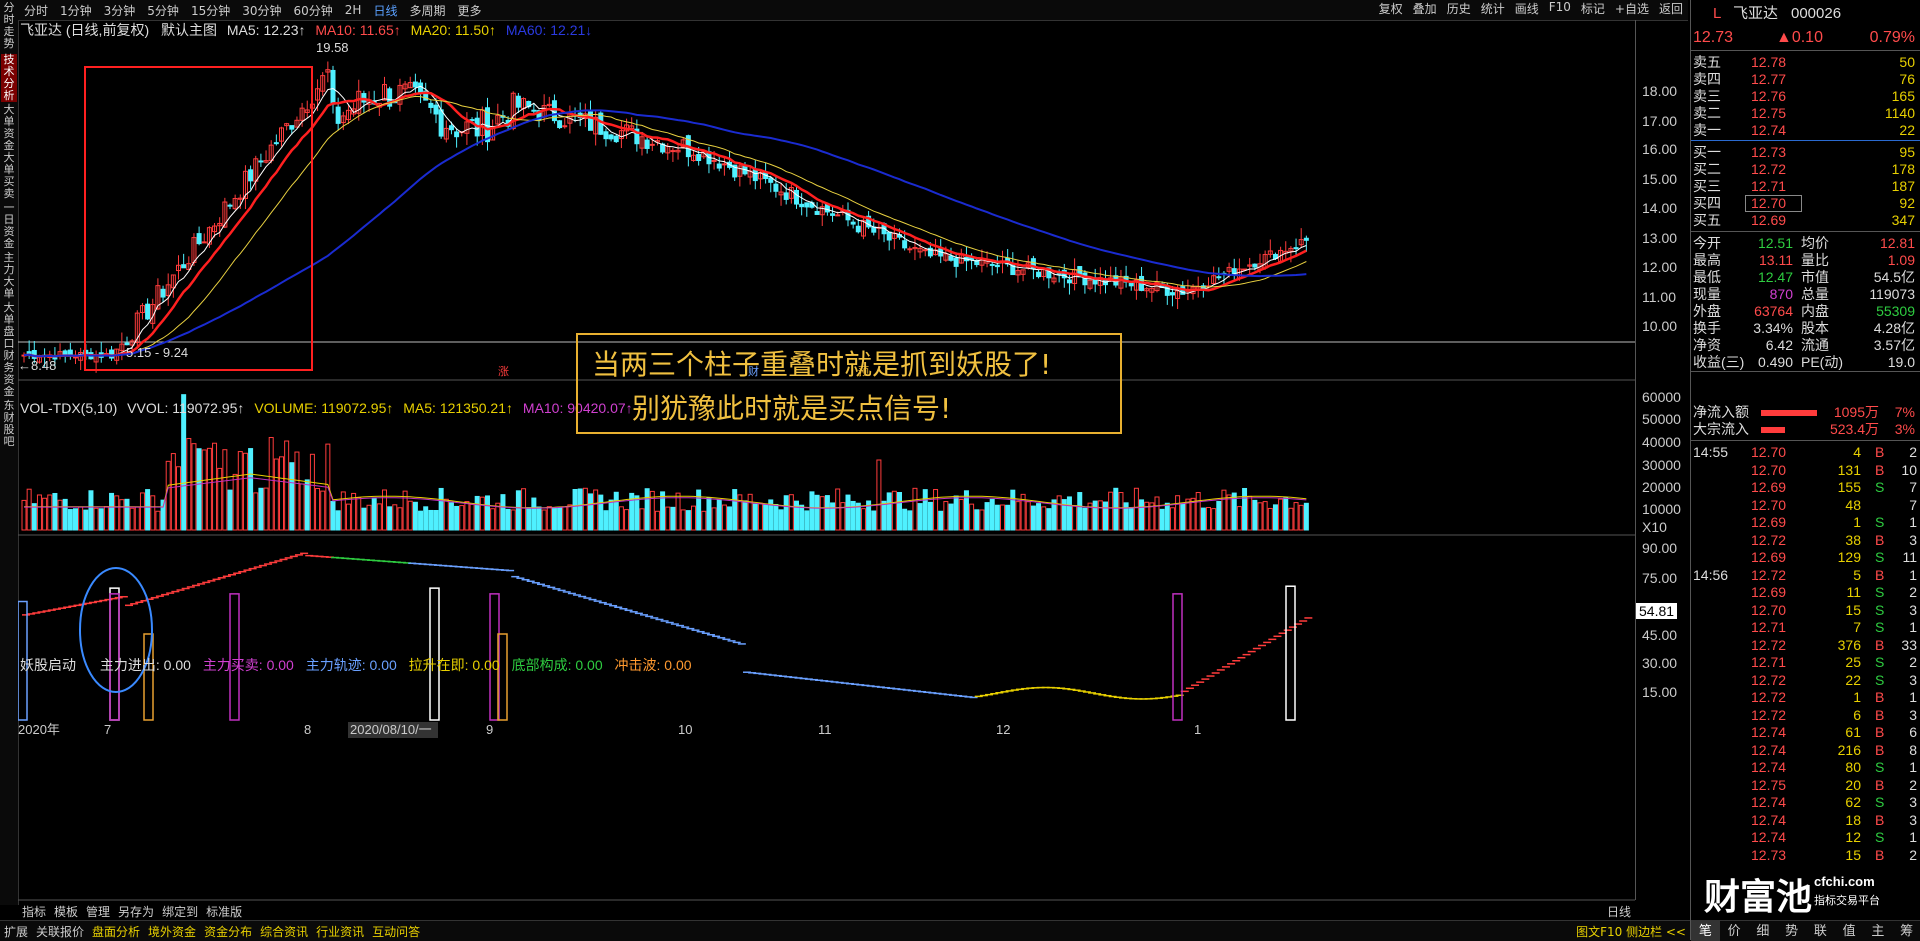 Image resolution: width=1920 pixels, height=941 pixels. Describe the element at coordinates (1805, 557) in the screenshot. I see `tick-row: 12.69 129 S 11` at that location.